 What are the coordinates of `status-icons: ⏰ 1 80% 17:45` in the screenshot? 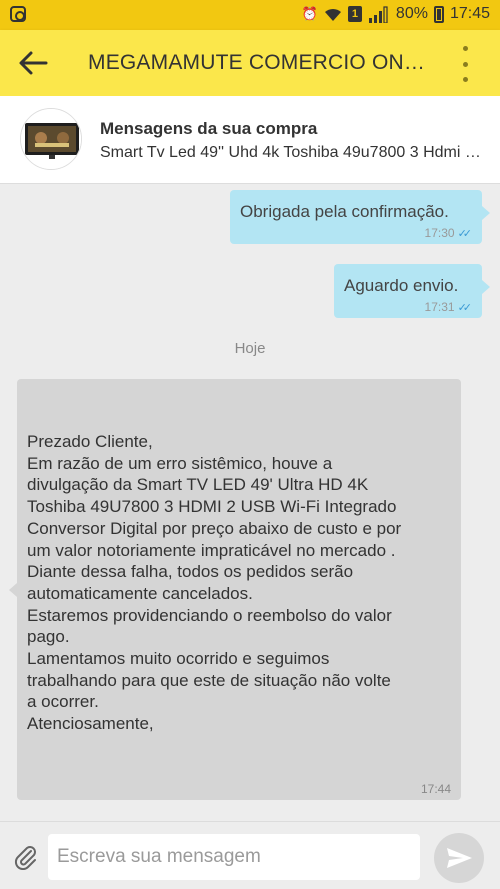 It's located at (396, 14).